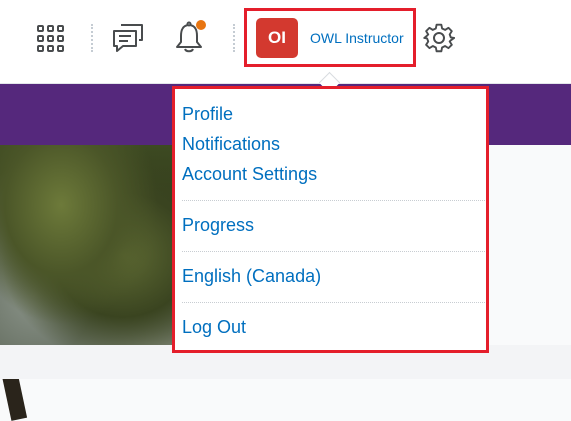 Image resolution: width=571 pixels, height=421 pixels. Describe the element at coordinates (231, 144) in the screenshot. I see `menu-item-notifications: Notifications` at that location.